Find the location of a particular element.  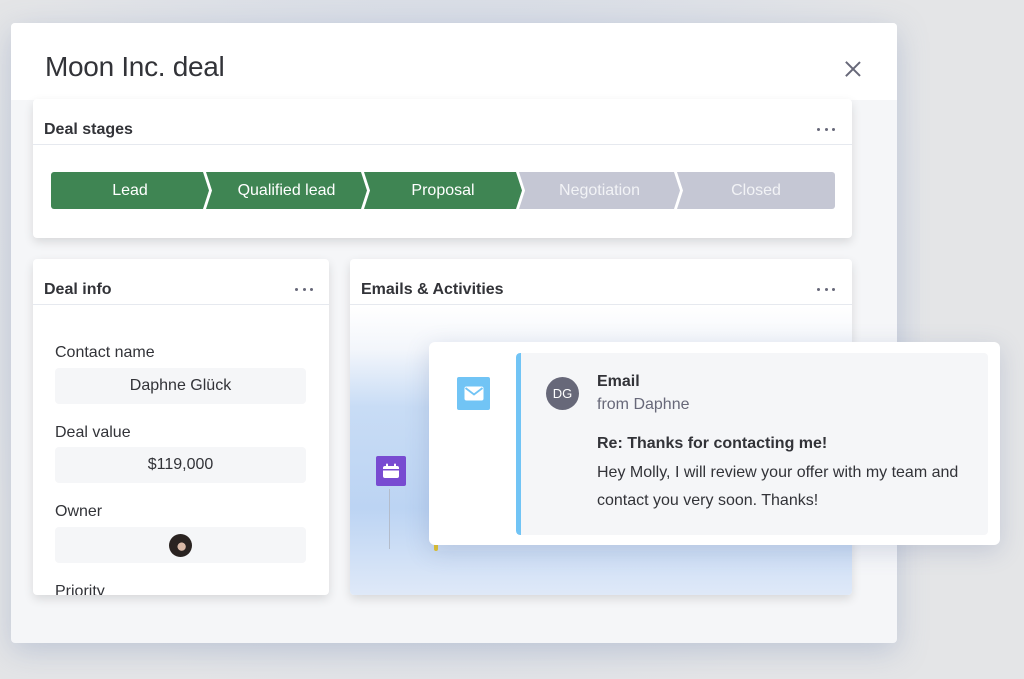

stage-proposal: Proposal is located at coordinates (443, 190).